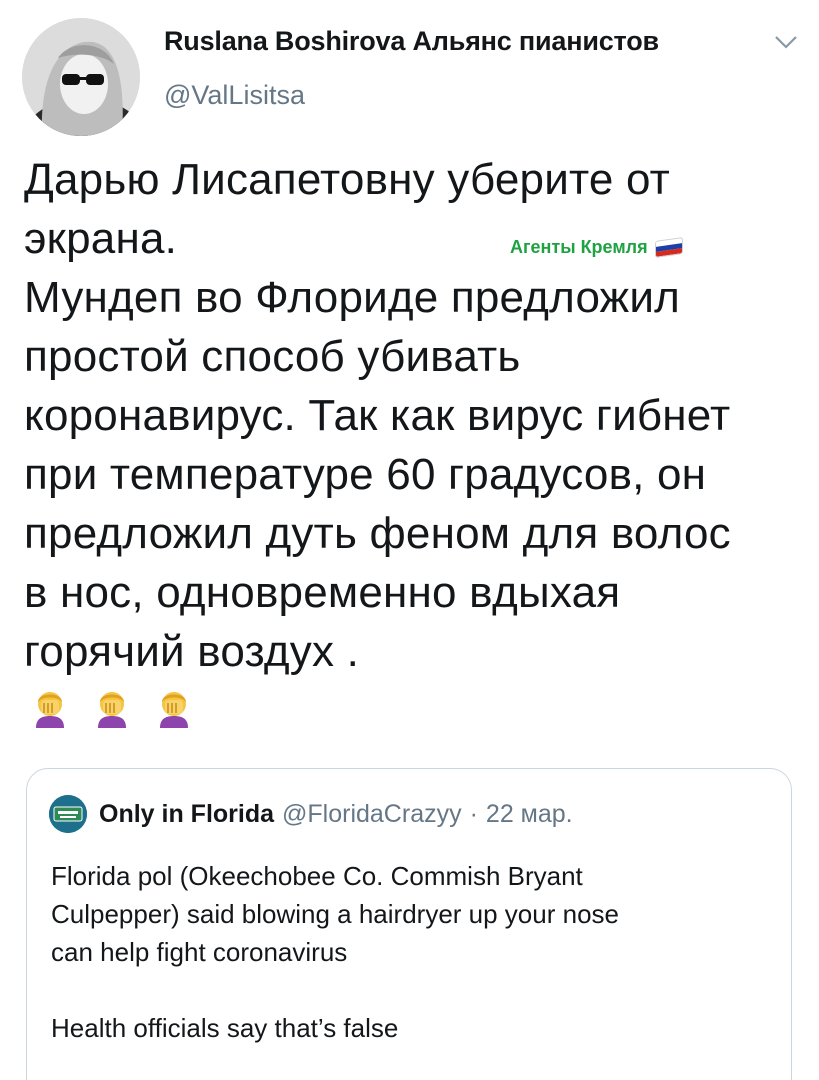  I want to click on tweet-text-line: горячий воздух ., so click(192, 651).